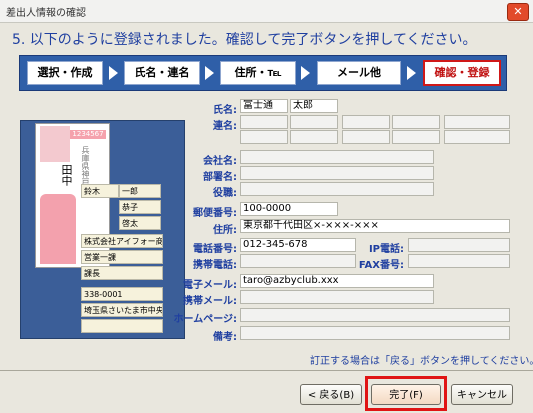 This screenshot has height=413, width=533. What do you see at coordinates (264, 106) in the screenshot?
I see `sei-field: 富士通` at bounding box center [264, 106].